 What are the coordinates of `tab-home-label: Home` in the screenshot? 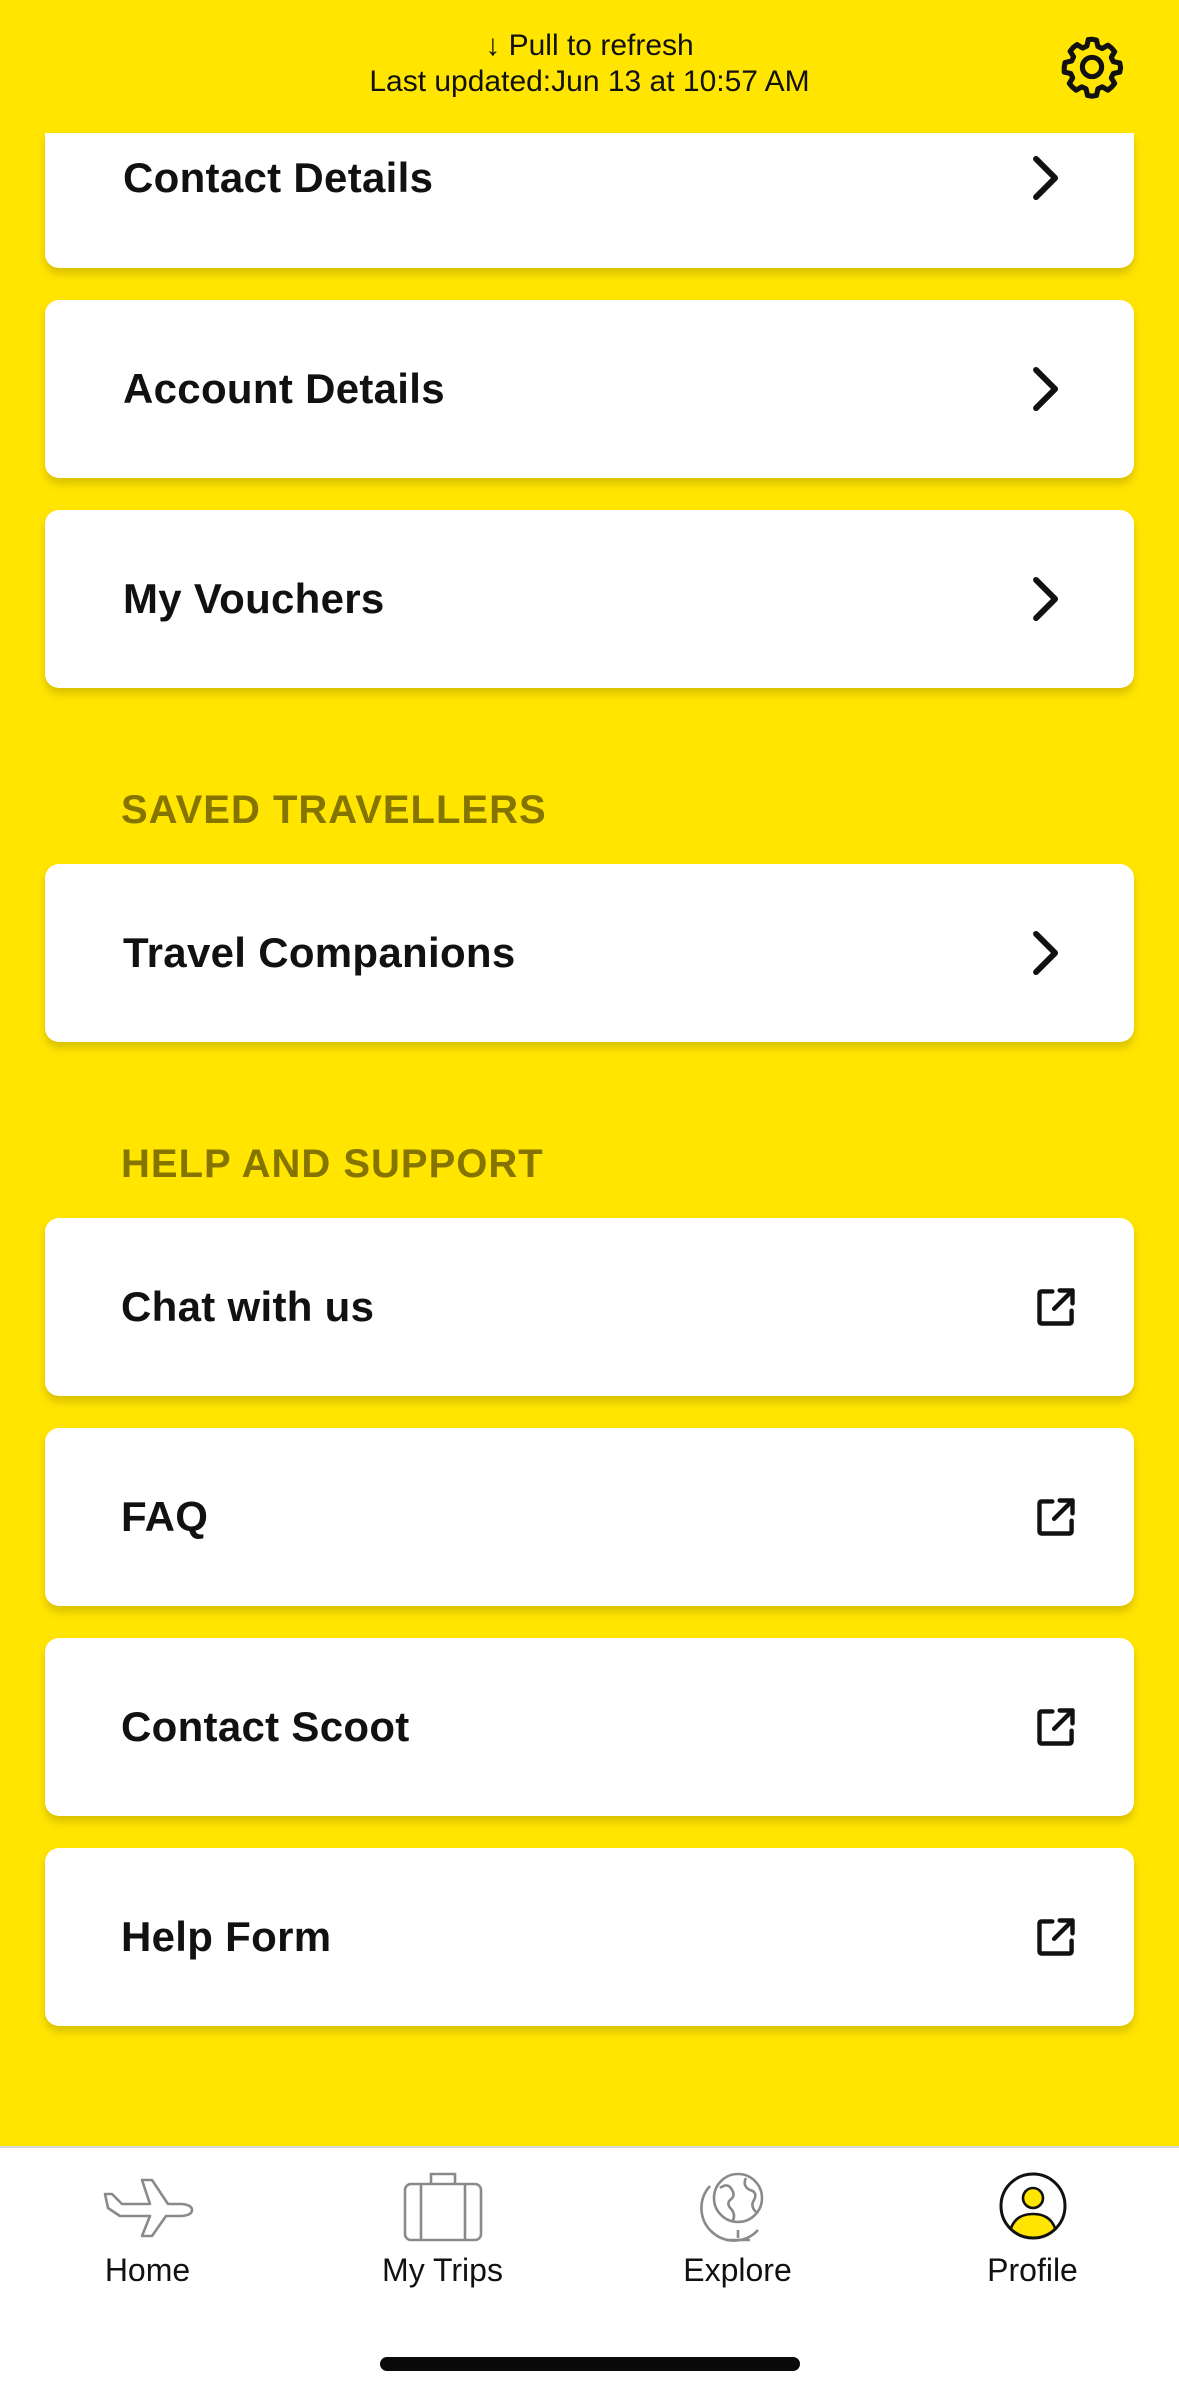 It's located at (147, 2270).